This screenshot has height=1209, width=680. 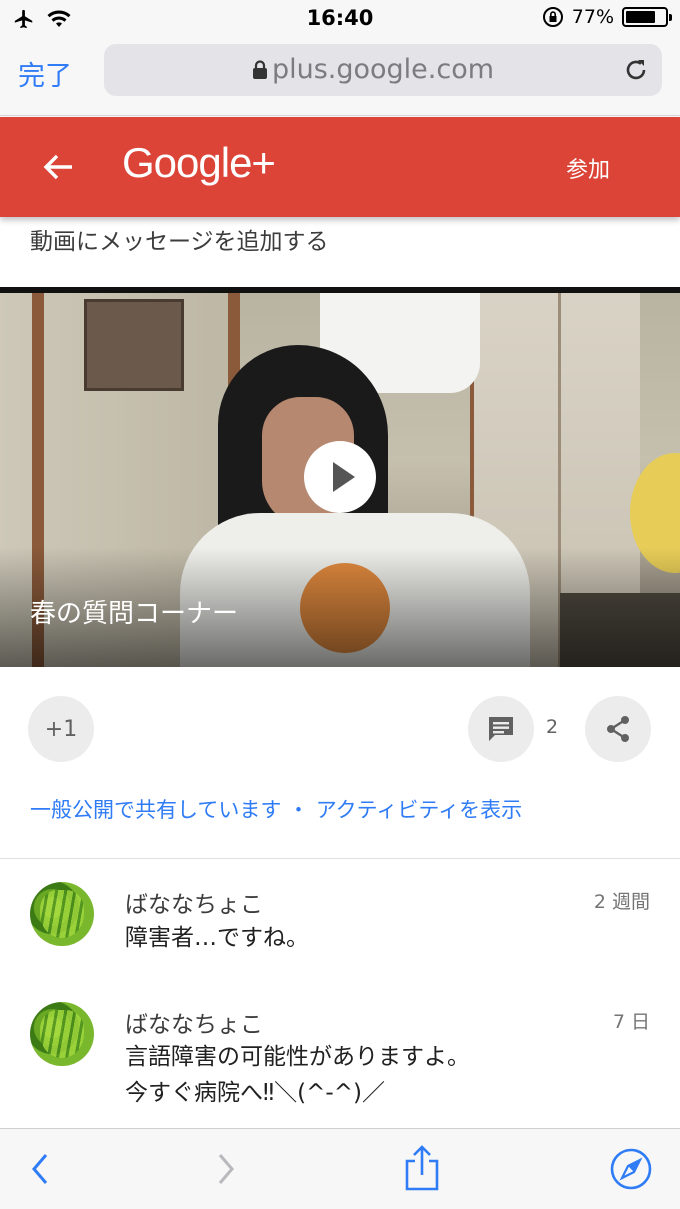 I want to click on message-prompt: 動画にメッセージを追加する, so click(x=179, y=239).